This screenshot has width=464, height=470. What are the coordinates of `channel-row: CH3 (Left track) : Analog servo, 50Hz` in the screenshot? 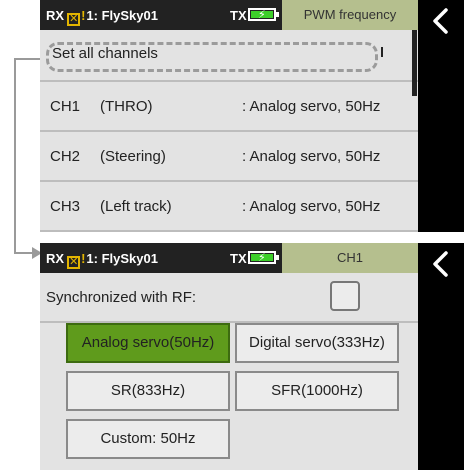 It's located at (229, 207).